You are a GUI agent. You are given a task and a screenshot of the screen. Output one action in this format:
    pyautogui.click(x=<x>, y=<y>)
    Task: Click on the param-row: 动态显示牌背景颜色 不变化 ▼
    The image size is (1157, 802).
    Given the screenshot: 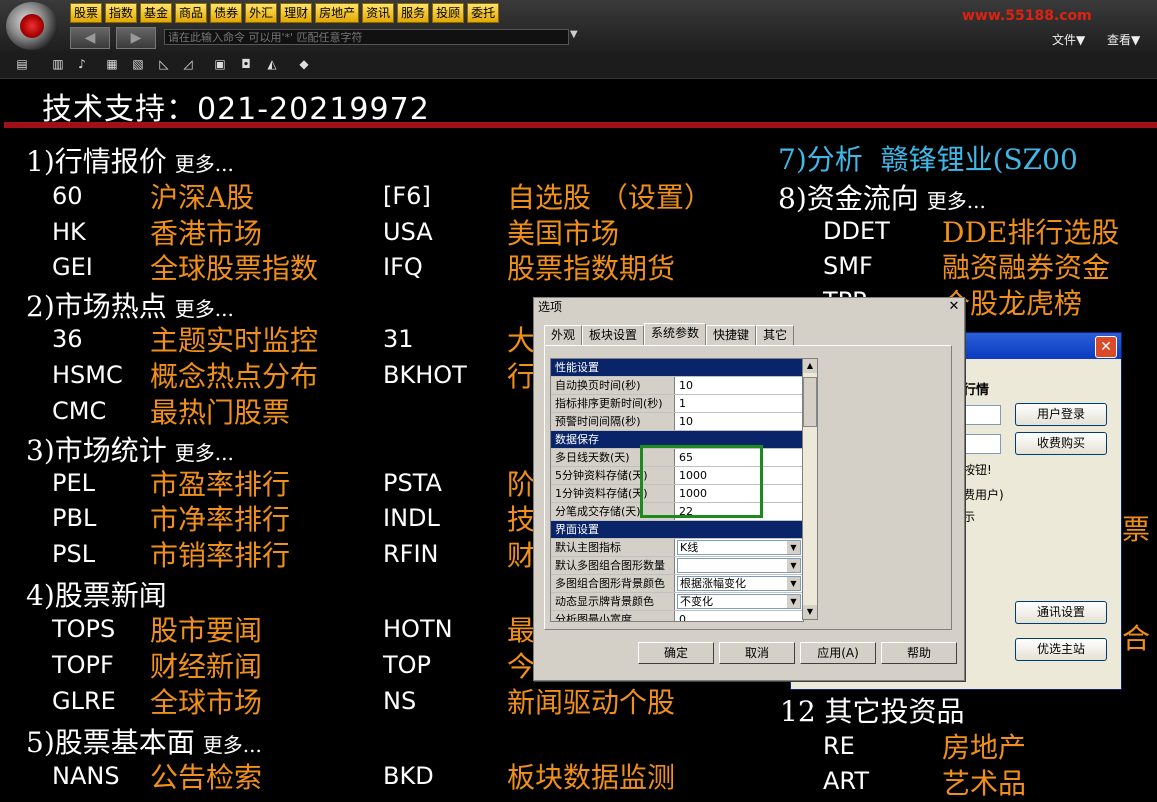 What is the action you would take?
    pyautogui.click(x=677, y=602)
    